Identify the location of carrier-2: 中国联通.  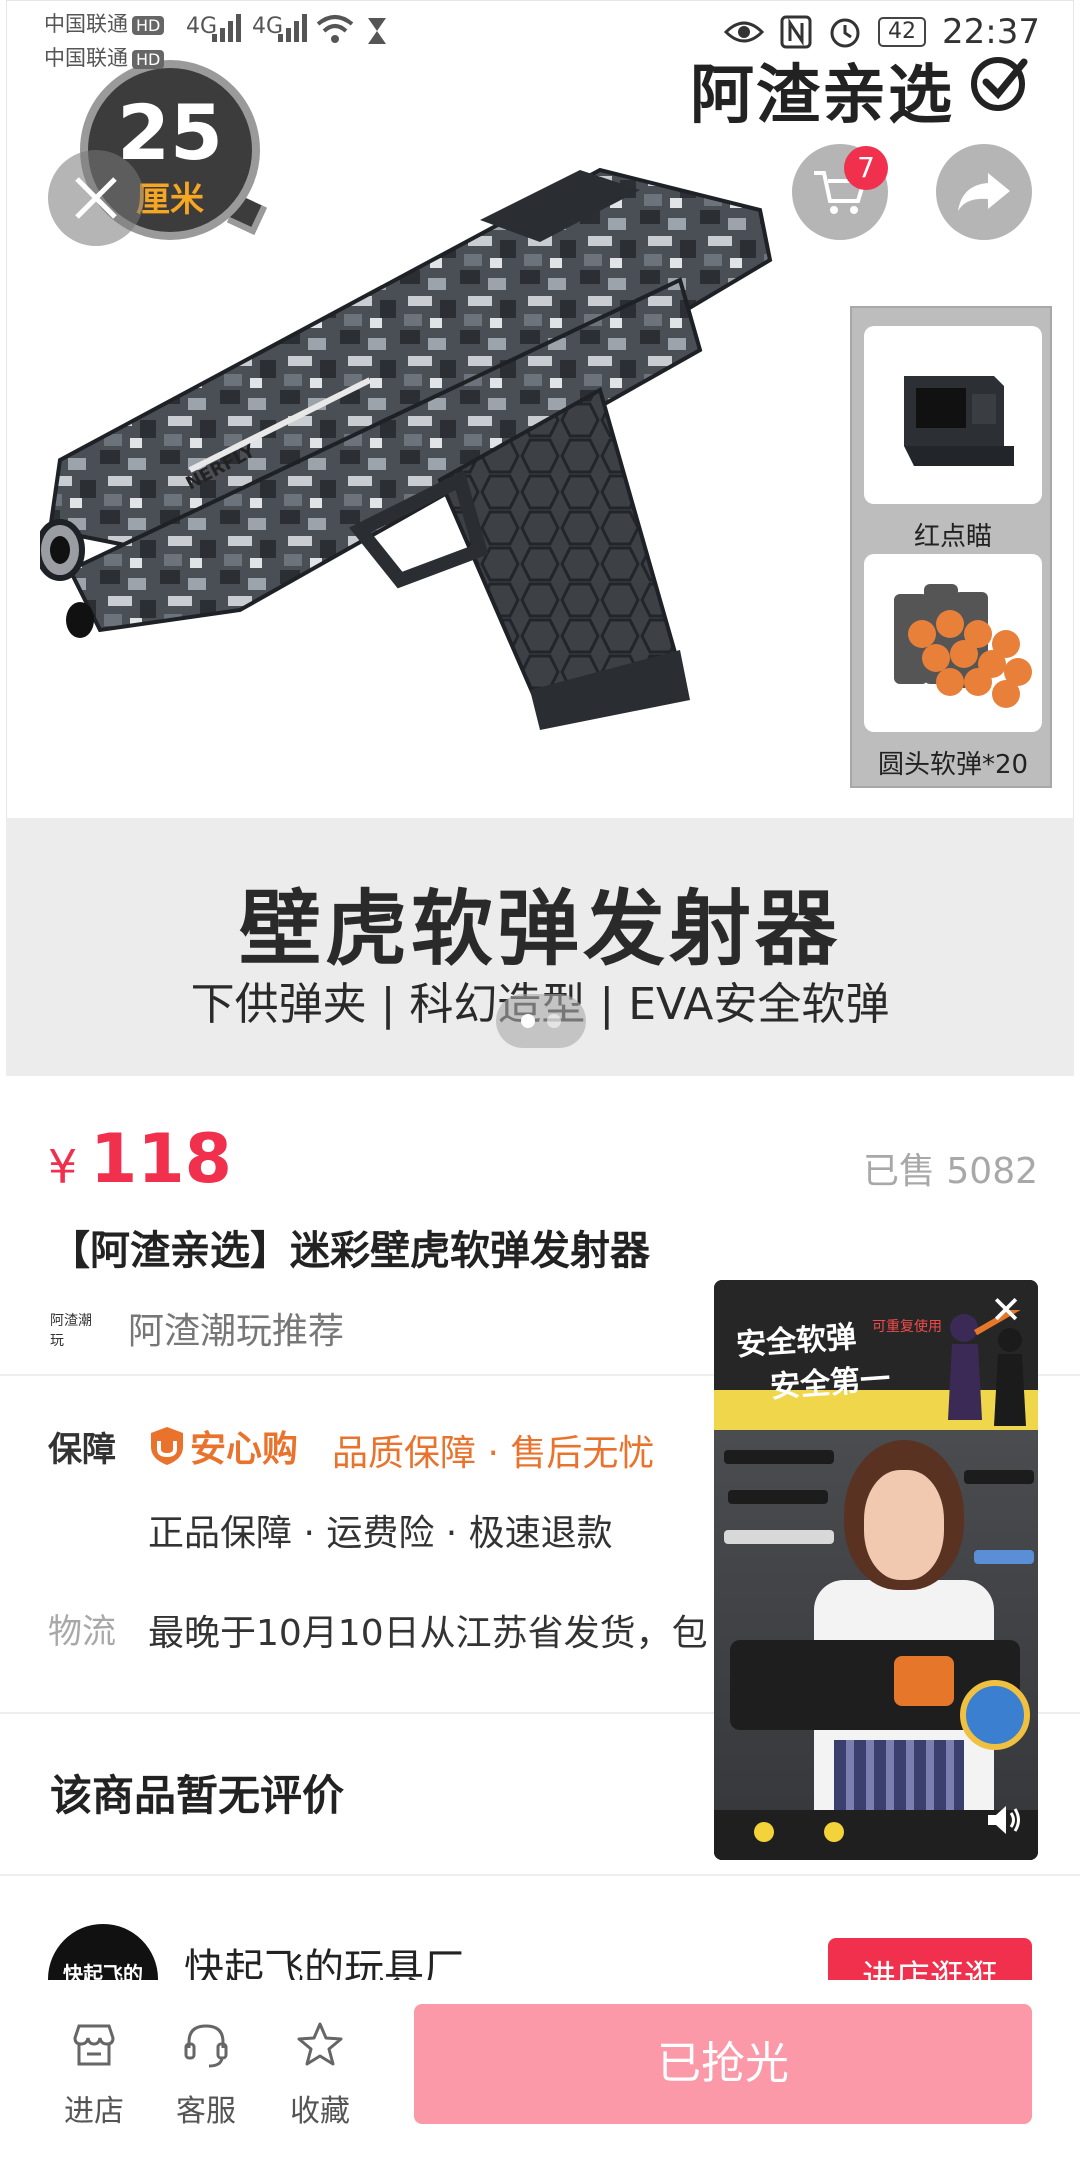
(86, 58).